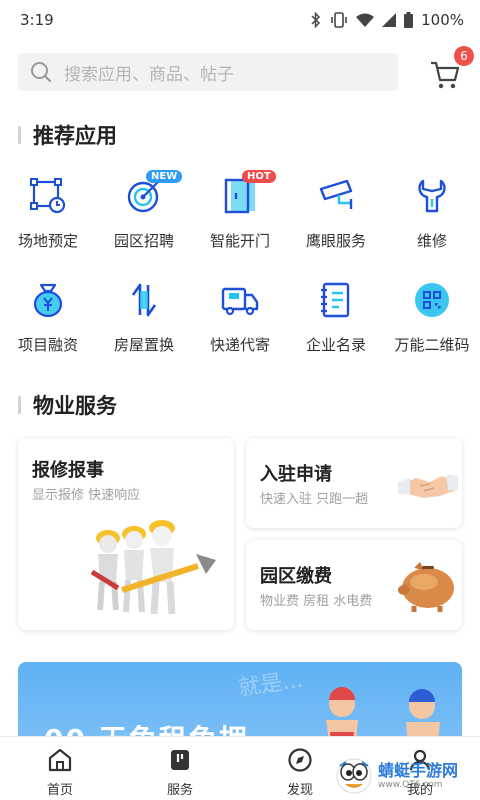 This screenshot has width=480, height=800. Describe the element at coordinates (164, 176) in the screenshot. I see `new-tag: NEW` at that location.